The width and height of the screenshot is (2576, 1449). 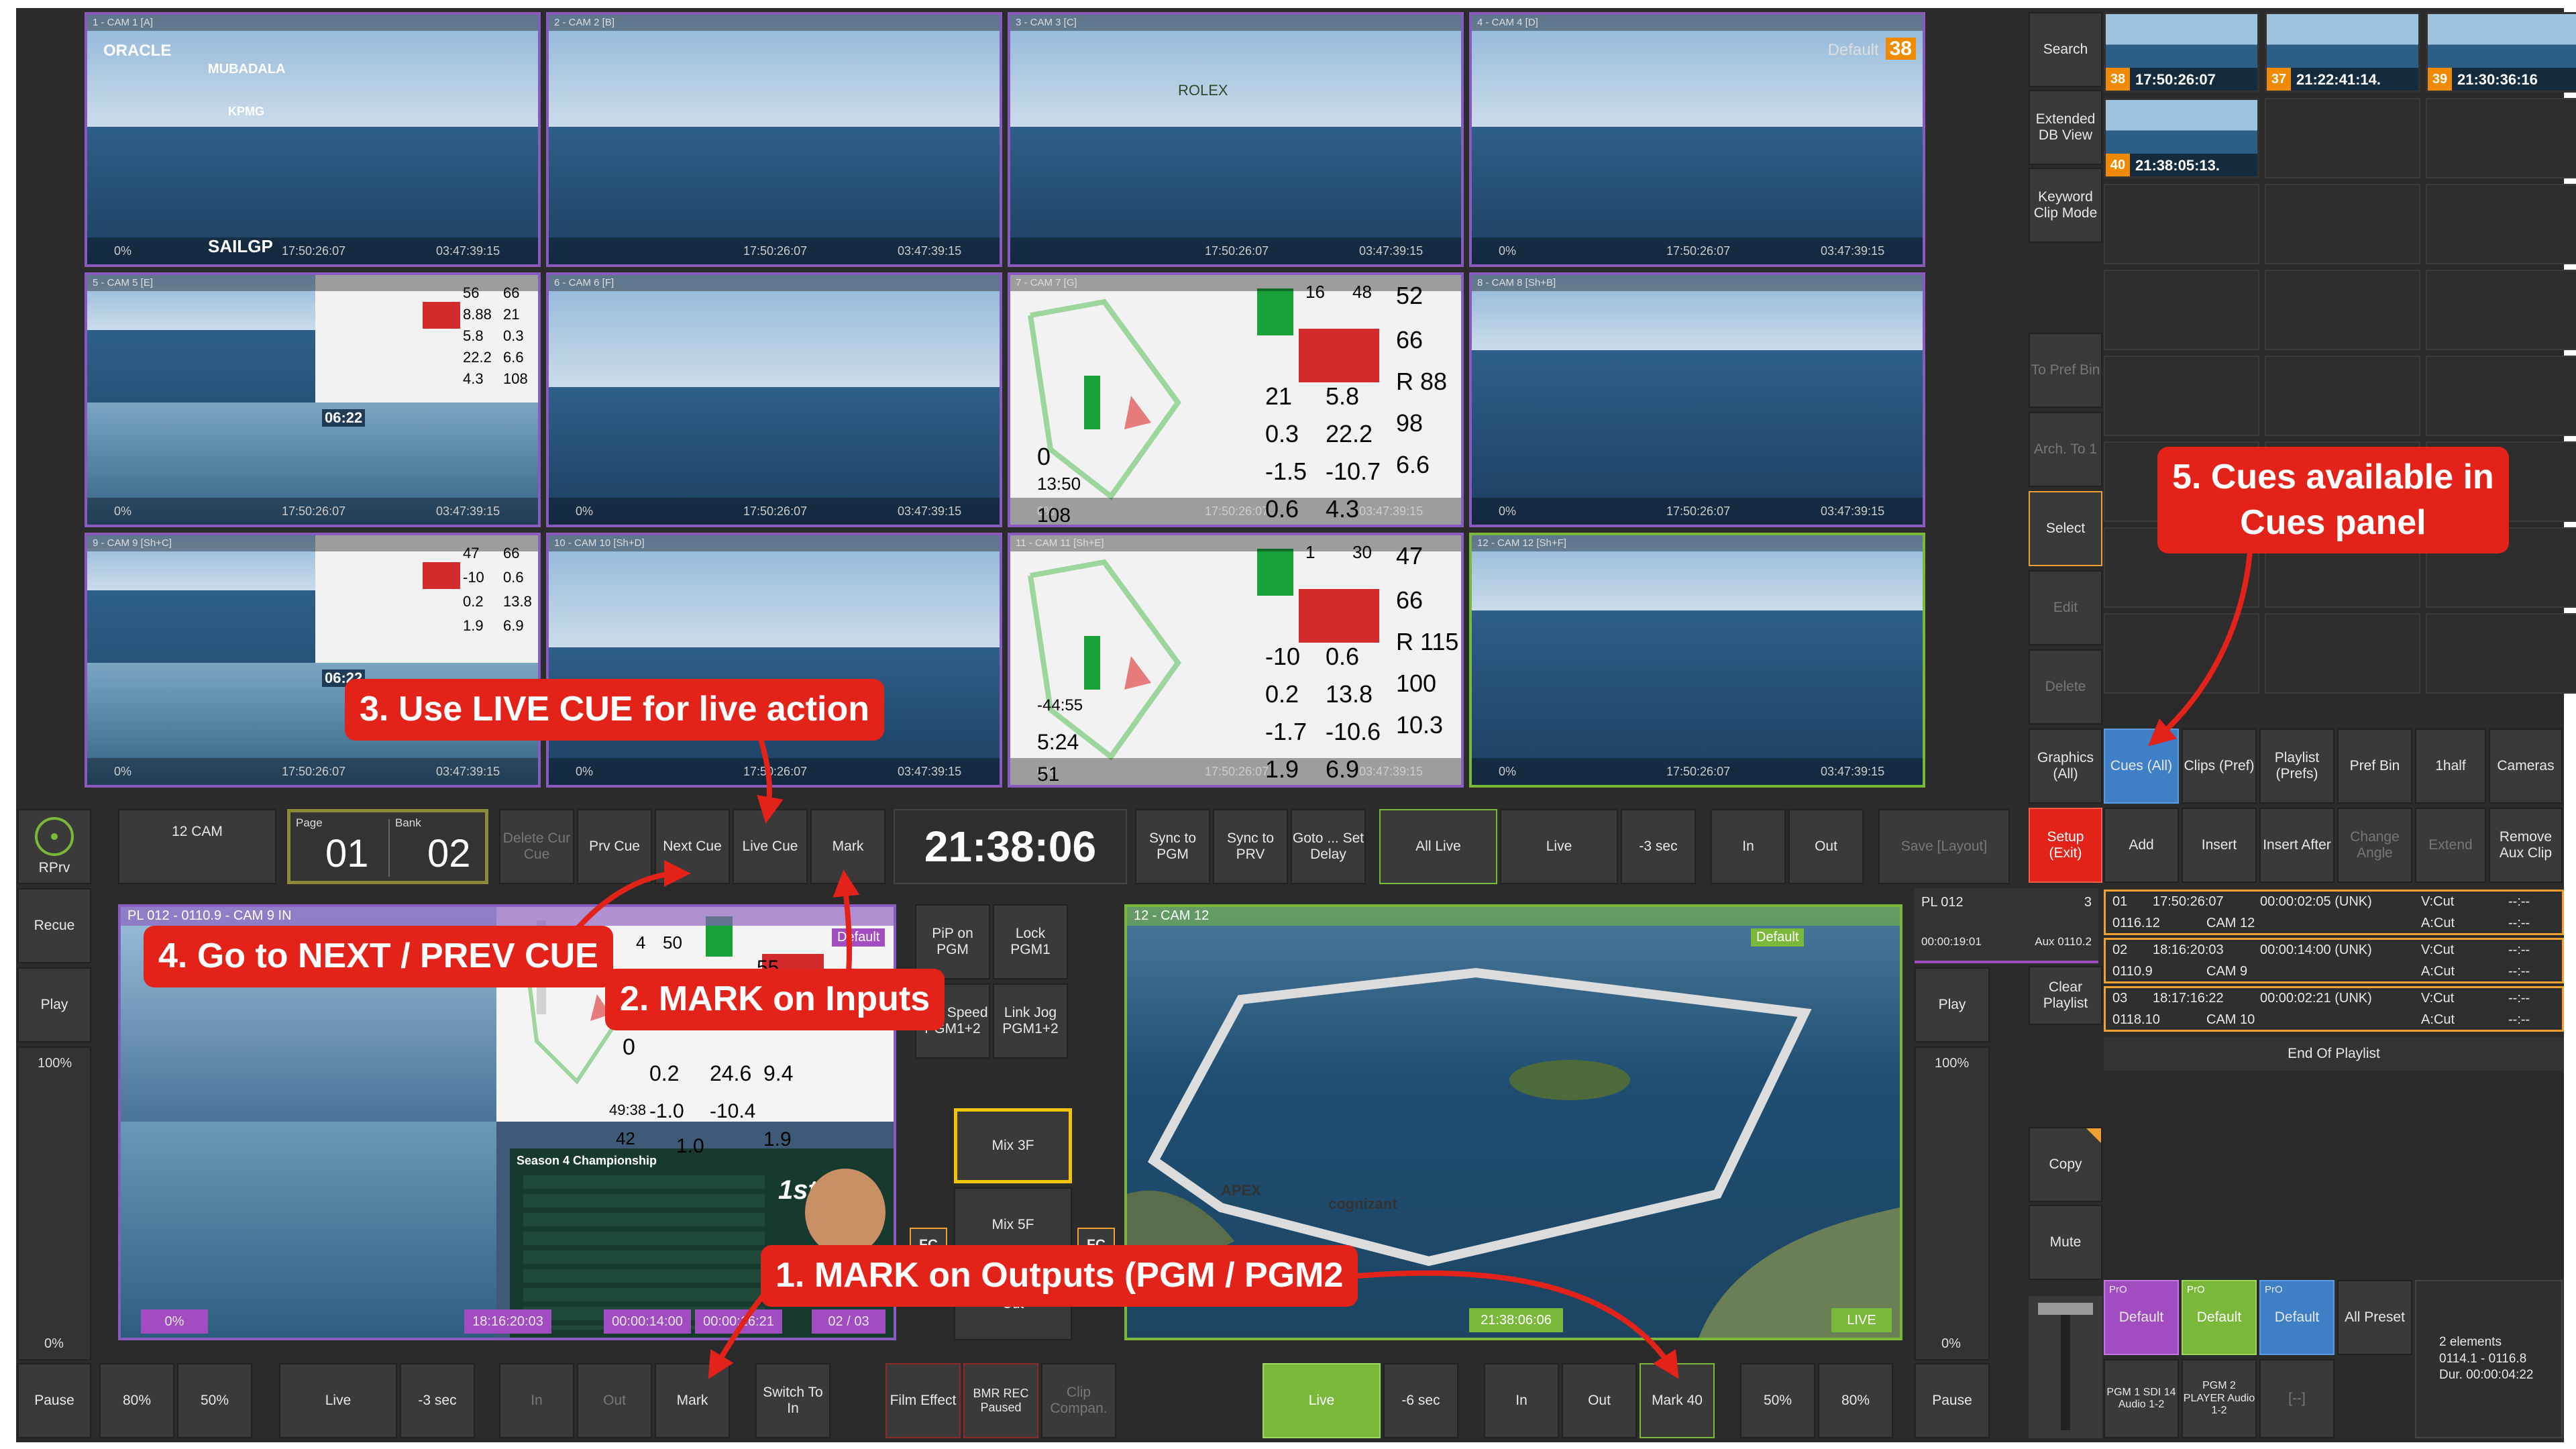 What do you see at coordinates (1521, 1400) in the screenshot?
I see `in-button-bottom-right: In` at bounding box center [1521, 1400].